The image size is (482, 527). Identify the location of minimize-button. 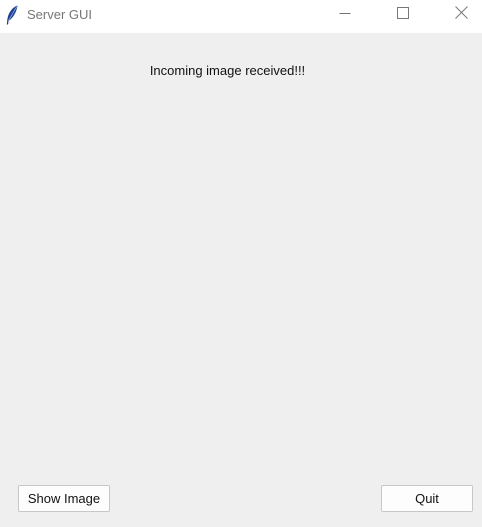
(345, 15).